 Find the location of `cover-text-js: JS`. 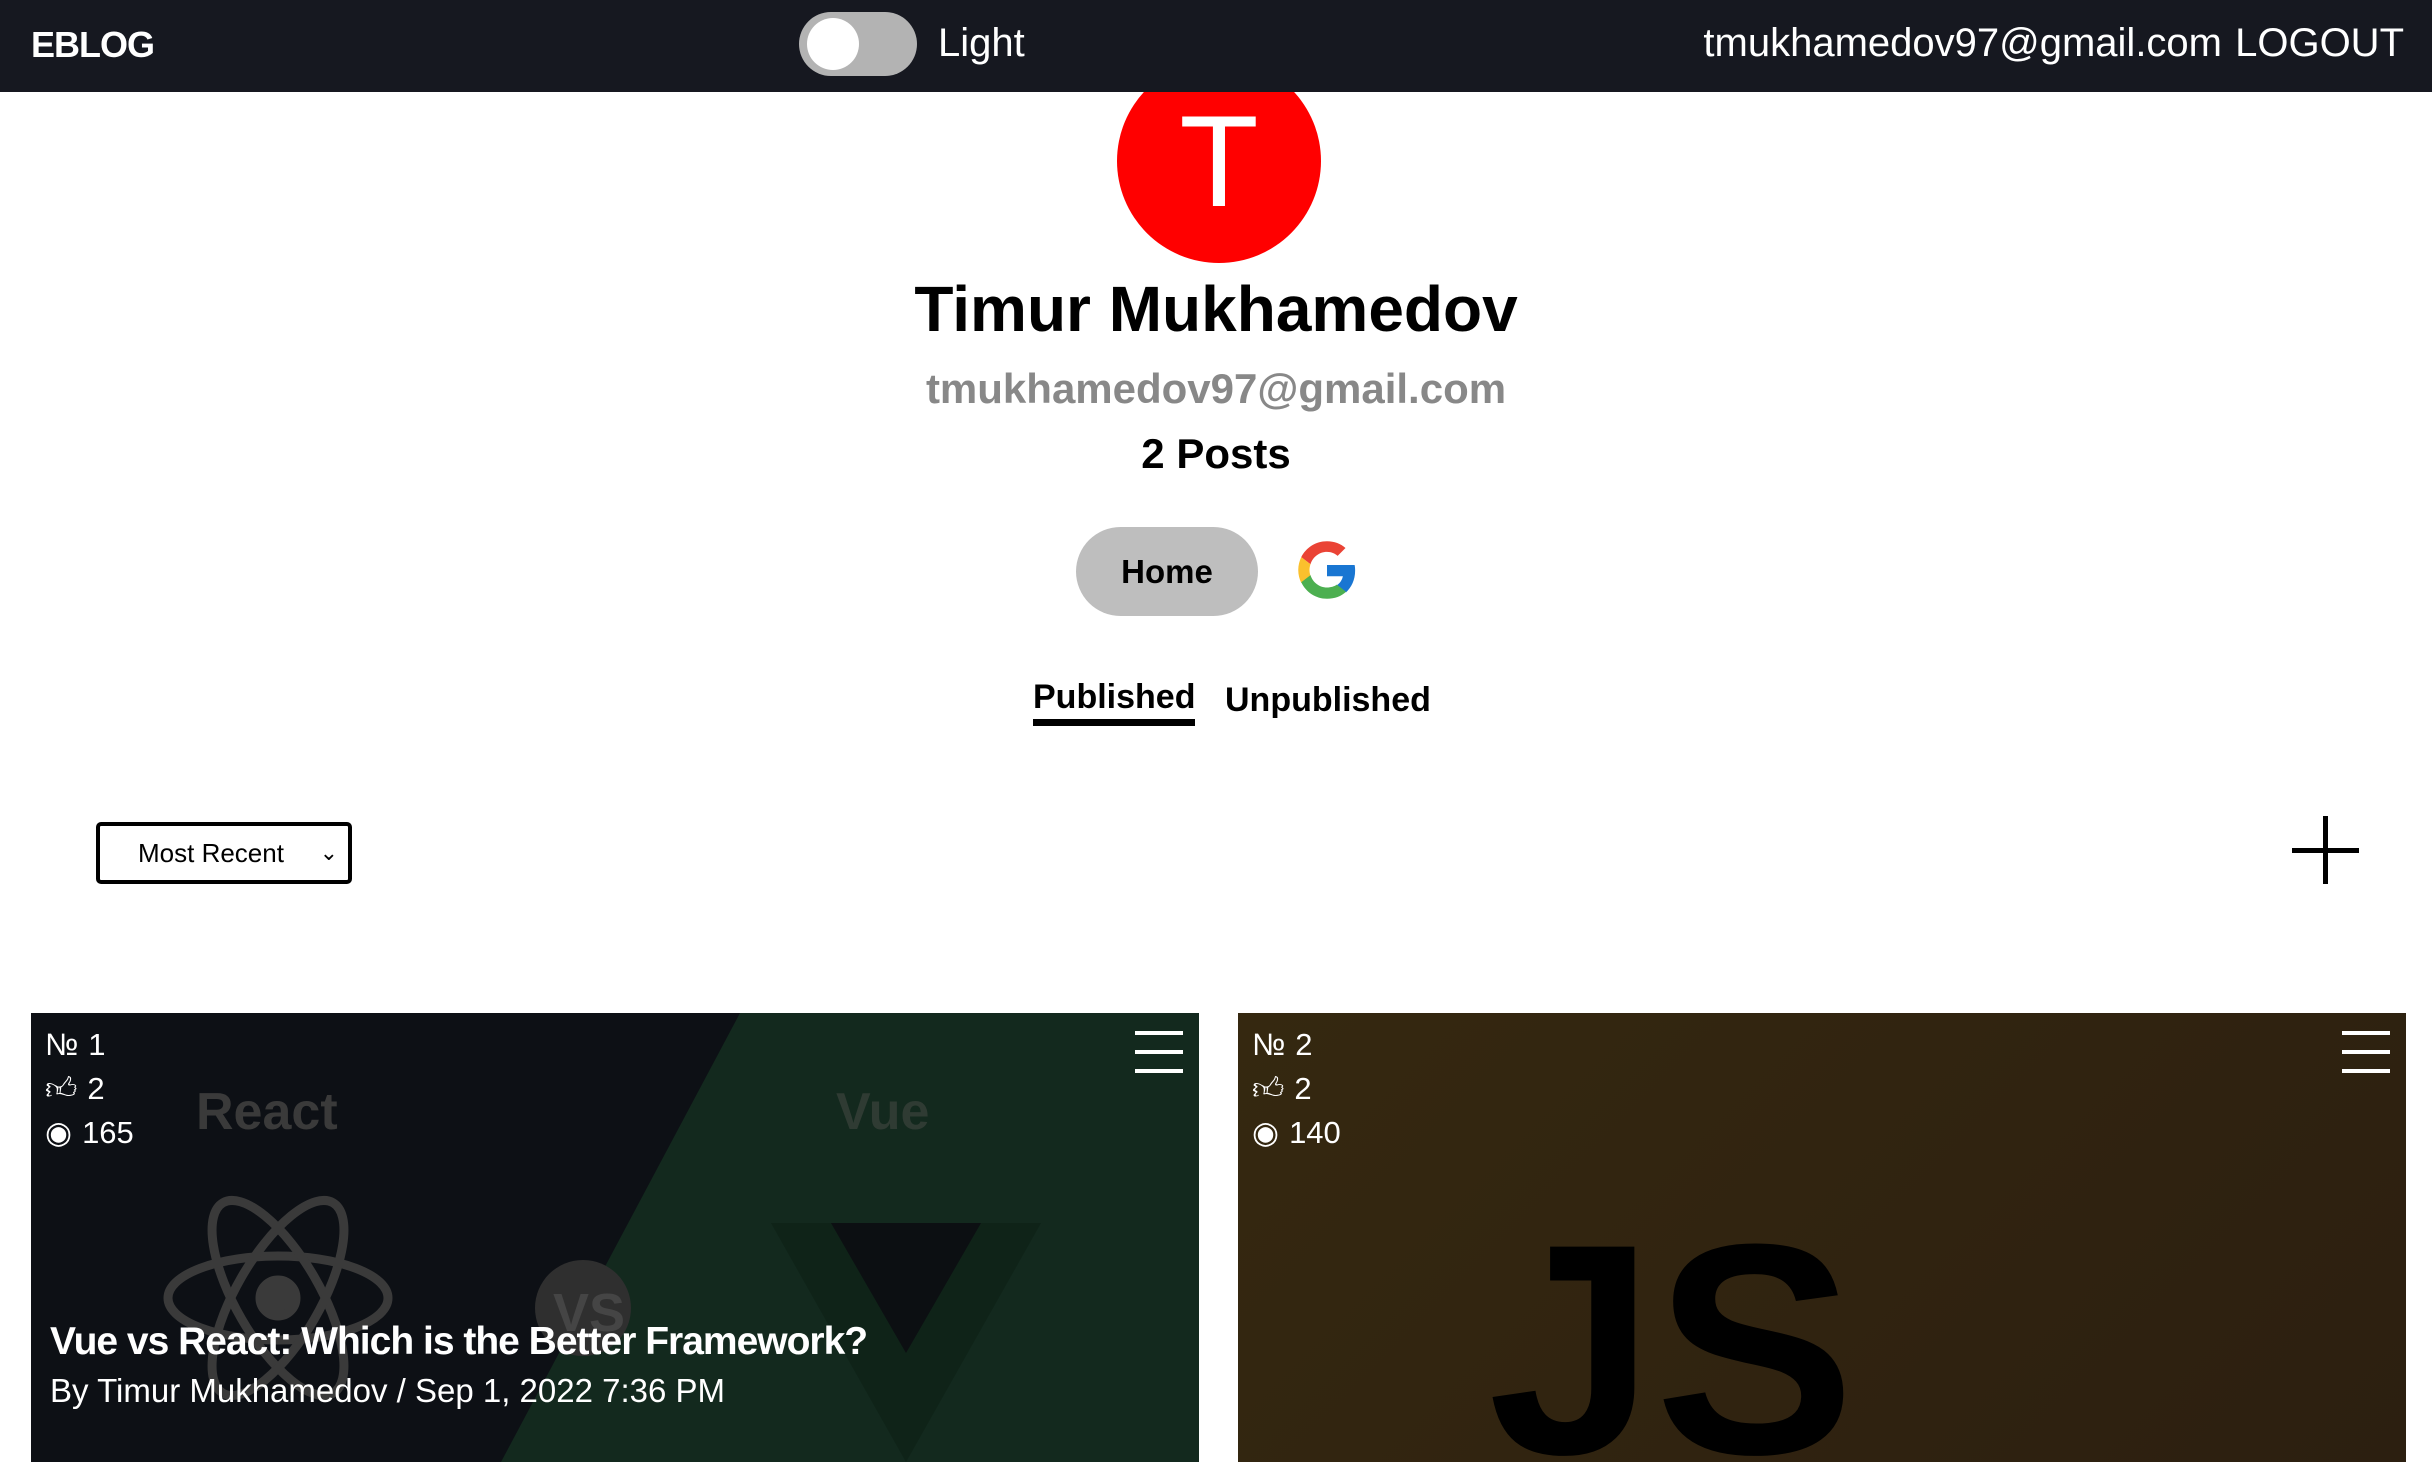

cover-text-js: JS is located at coordinates (1671, 1321).